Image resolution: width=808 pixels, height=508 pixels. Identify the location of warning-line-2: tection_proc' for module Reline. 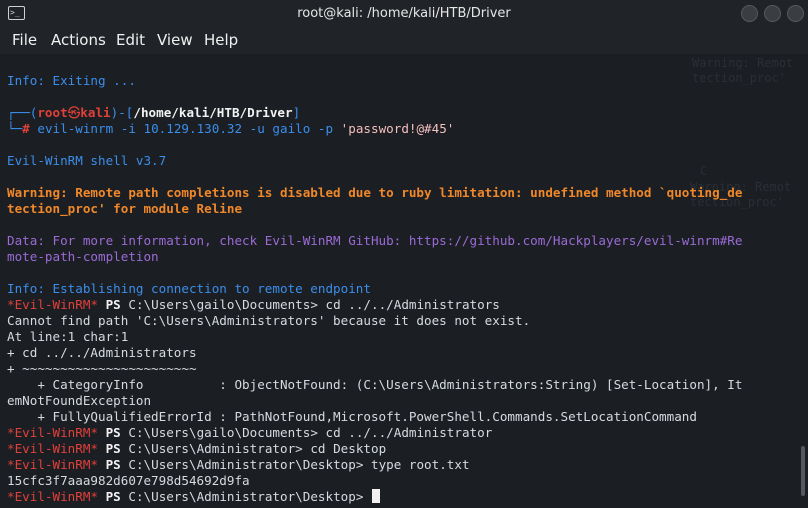
(125, 208).